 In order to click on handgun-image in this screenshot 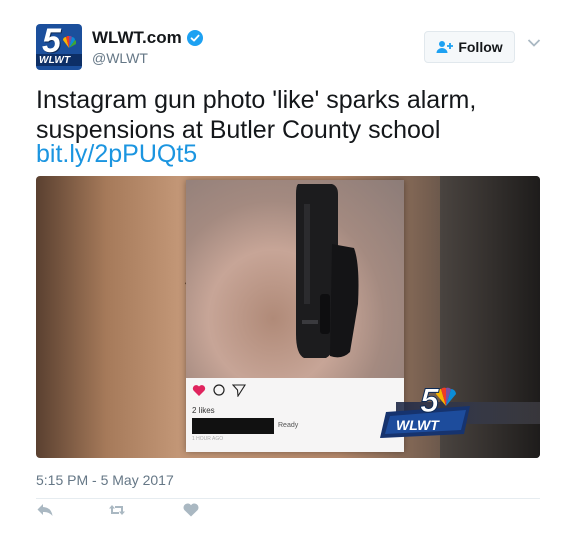, I will do `click(327, 271)`.